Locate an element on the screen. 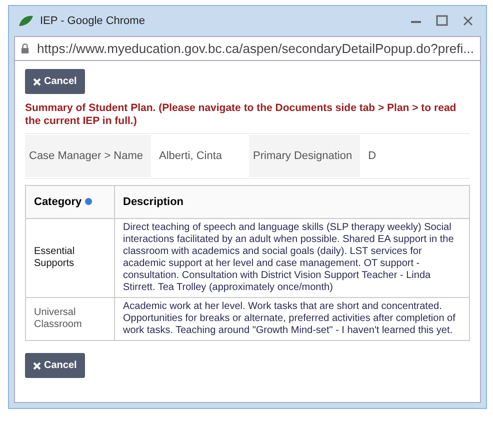  leaf-icon is located at coordinates (26, 21).